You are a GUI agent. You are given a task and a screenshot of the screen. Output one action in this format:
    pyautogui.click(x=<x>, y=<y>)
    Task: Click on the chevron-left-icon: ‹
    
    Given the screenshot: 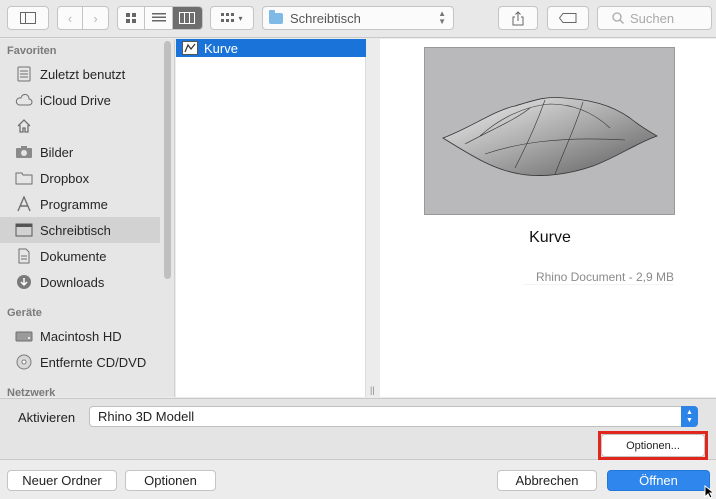 What is the action you would take?
    pyautogui.click(x=70, y=18)
    